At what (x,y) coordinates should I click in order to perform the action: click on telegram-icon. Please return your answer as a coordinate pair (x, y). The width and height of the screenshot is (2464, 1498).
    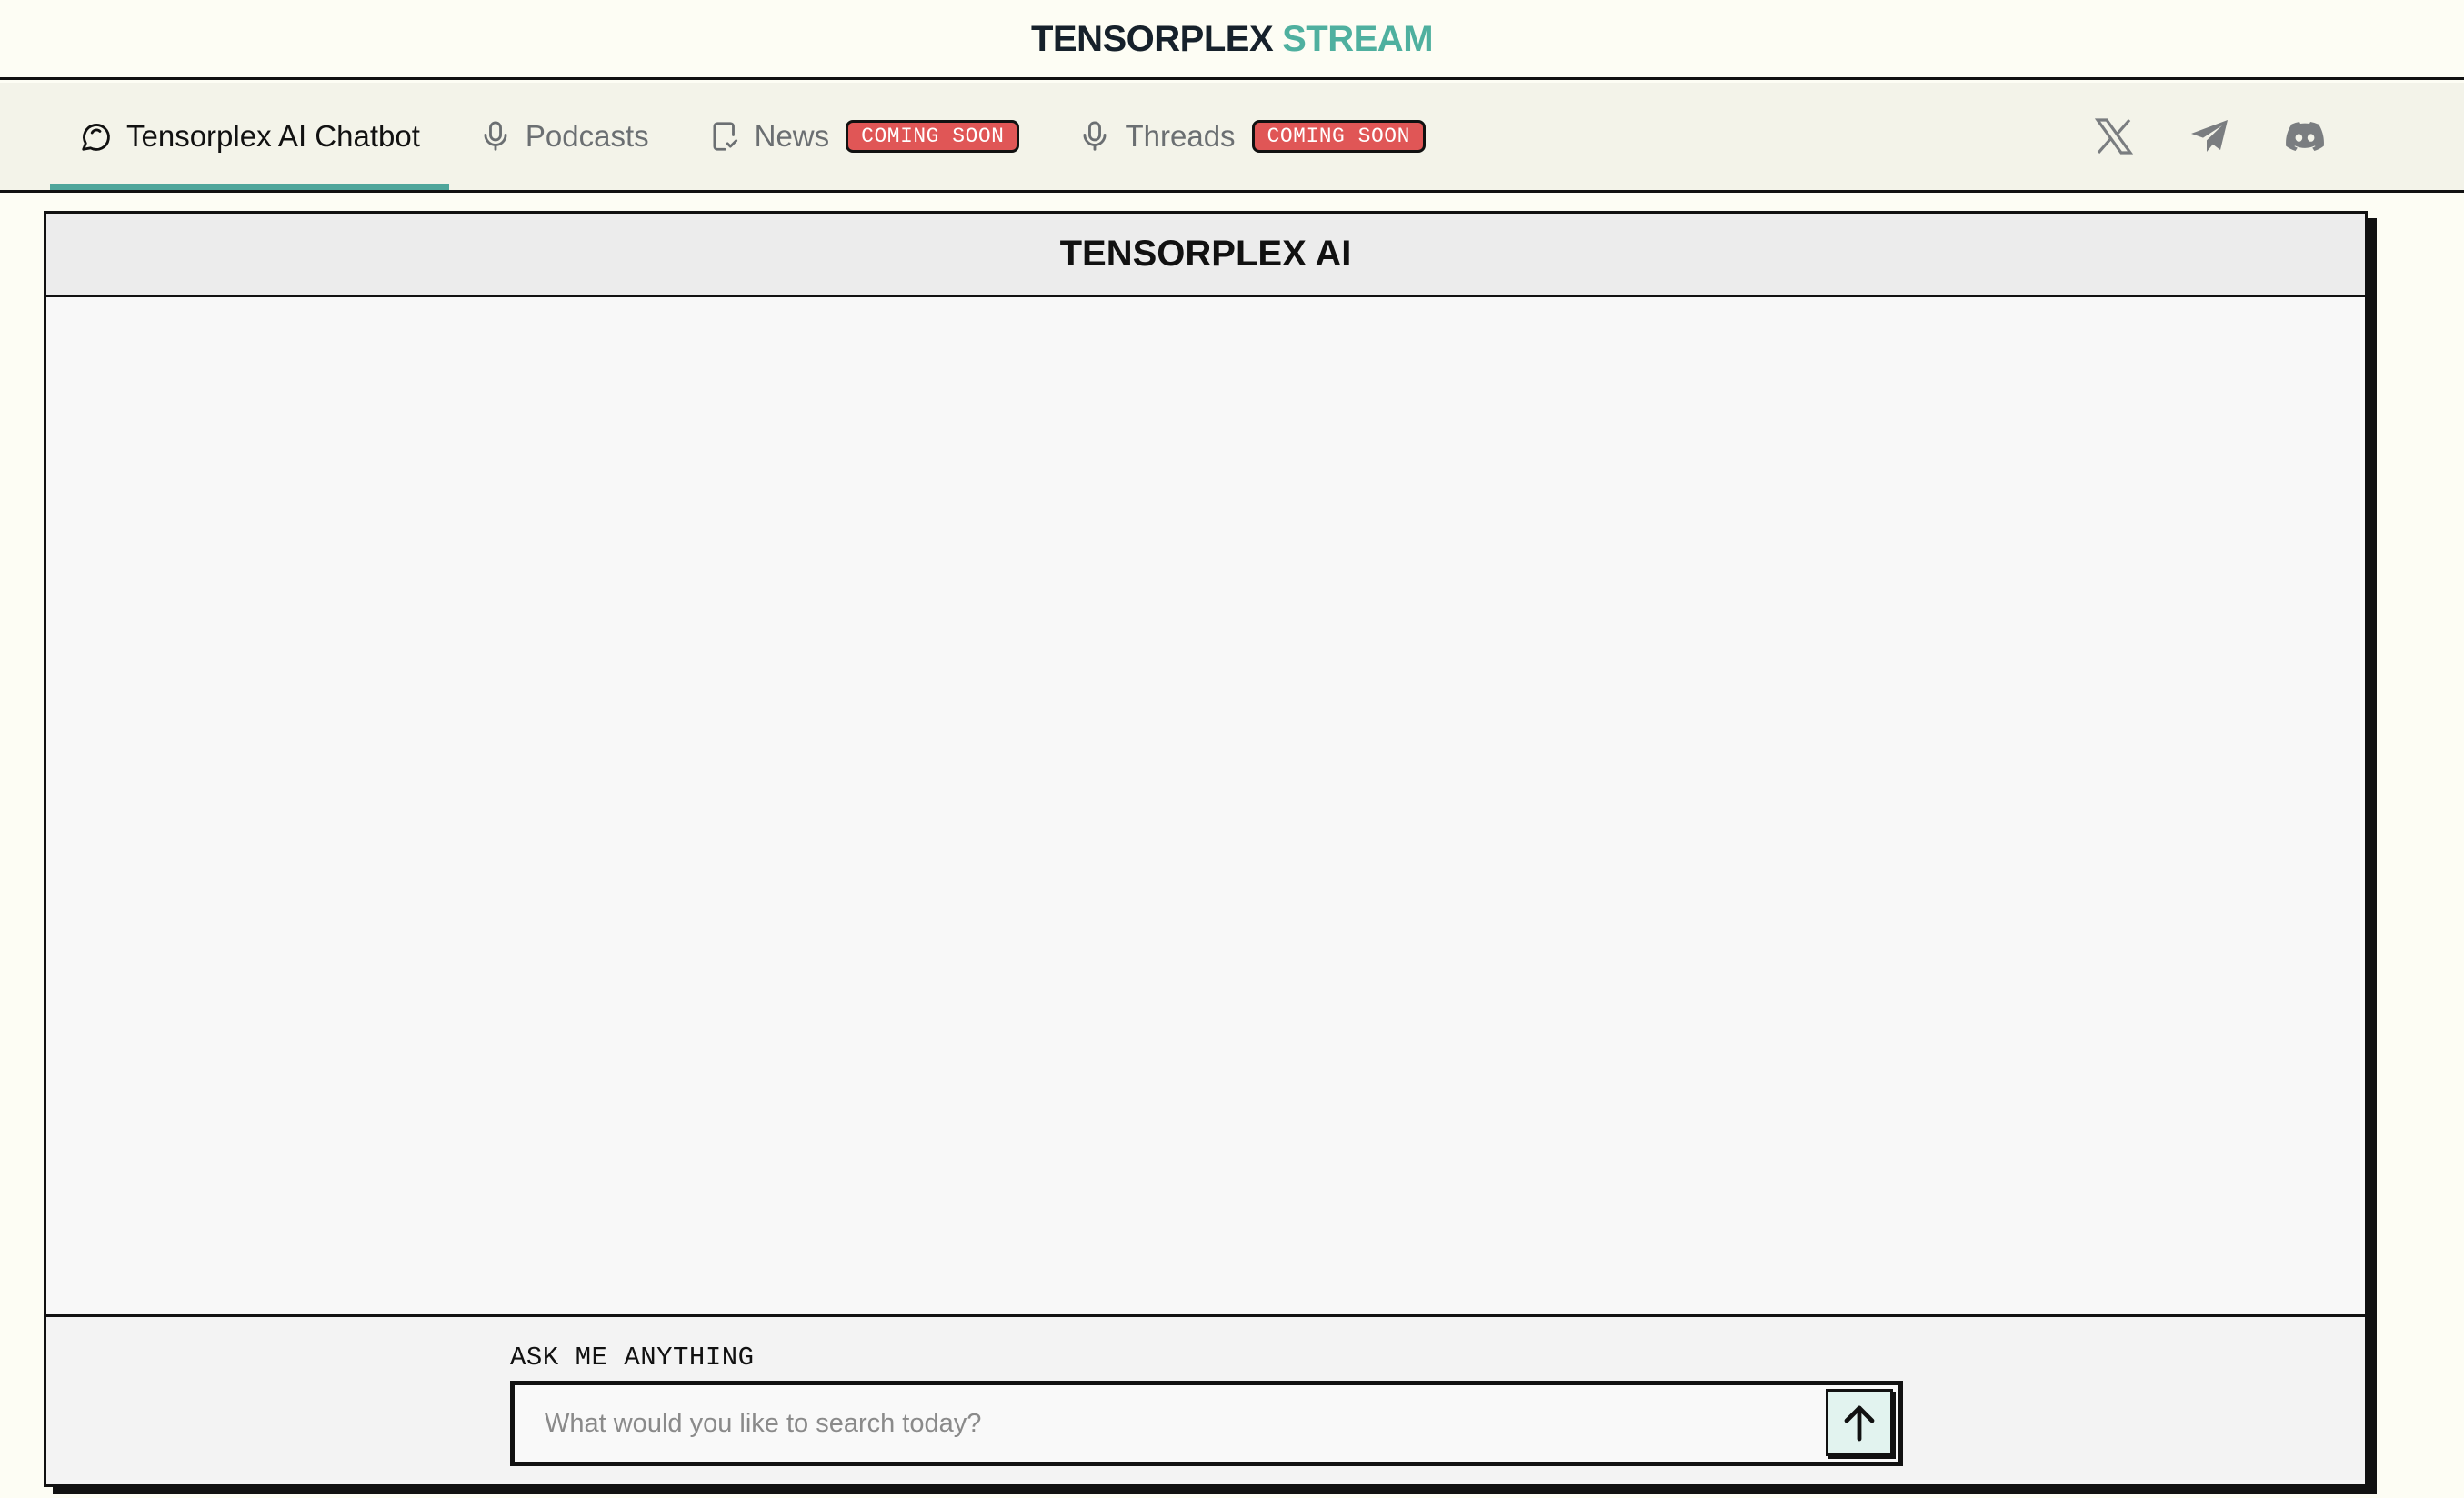
    Looking at the image, I should click on (2210, 136).